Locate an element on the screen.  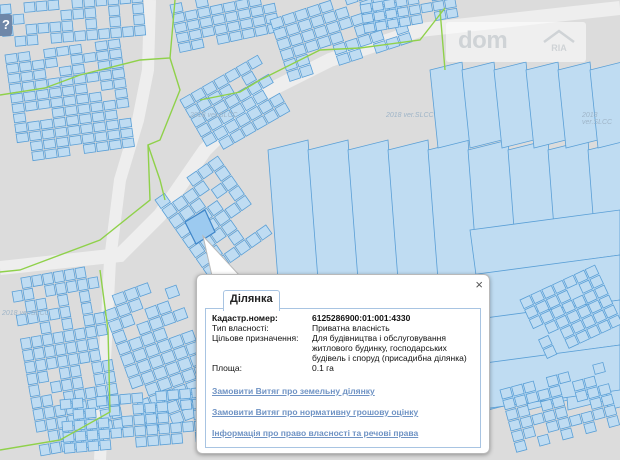
order-land-extract-link: Замовити Витяг про земельну ділянку is located at coordinates (344, 391).